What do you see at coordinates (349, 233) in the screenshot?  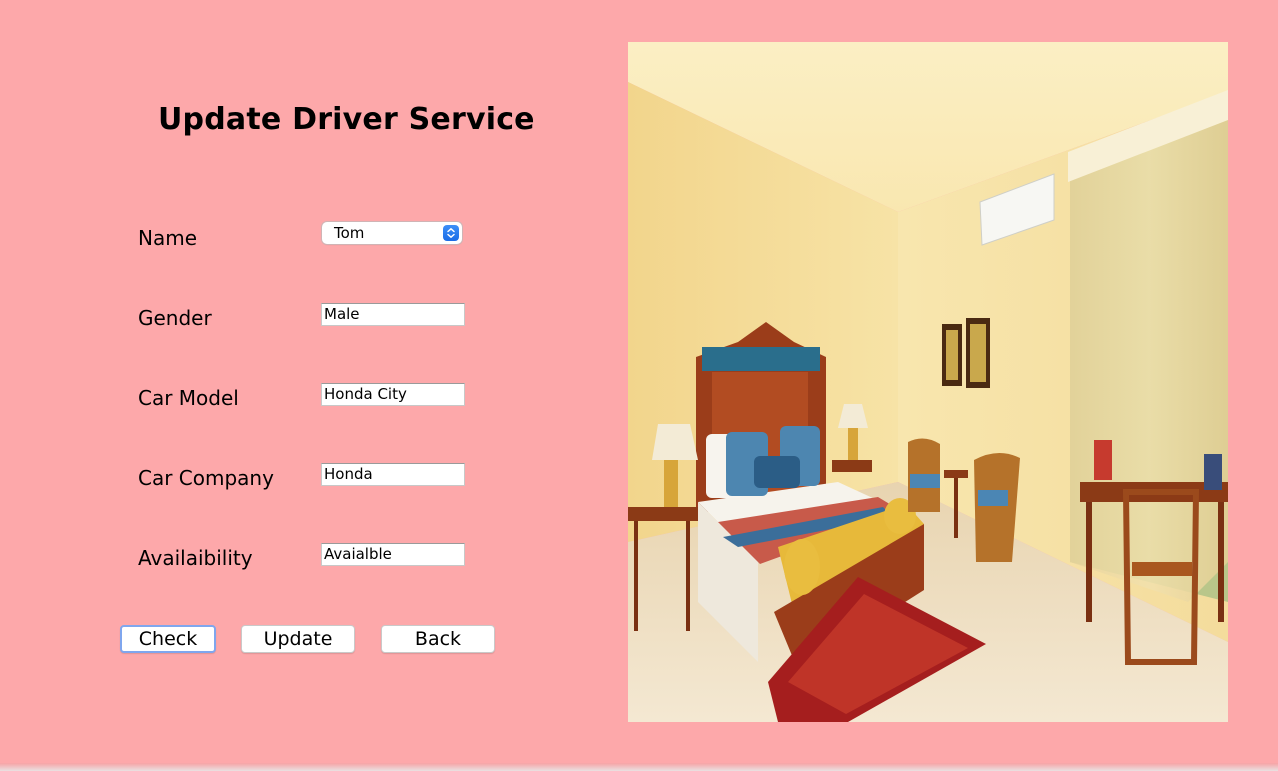 I see `name-select-value: Tom` at bounding box center [349, 233].